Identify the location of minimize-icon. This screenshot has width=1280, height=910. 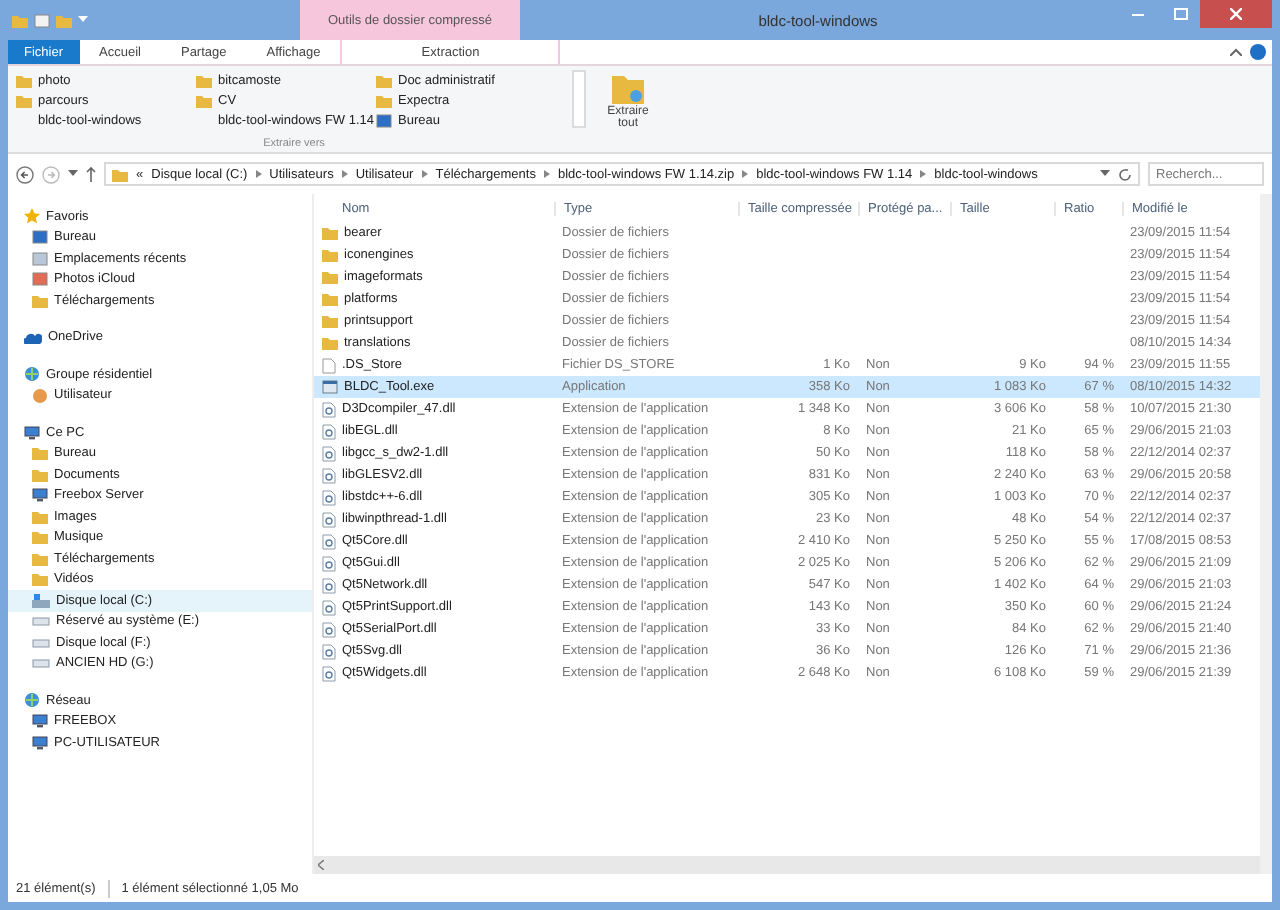
(1138, 14).